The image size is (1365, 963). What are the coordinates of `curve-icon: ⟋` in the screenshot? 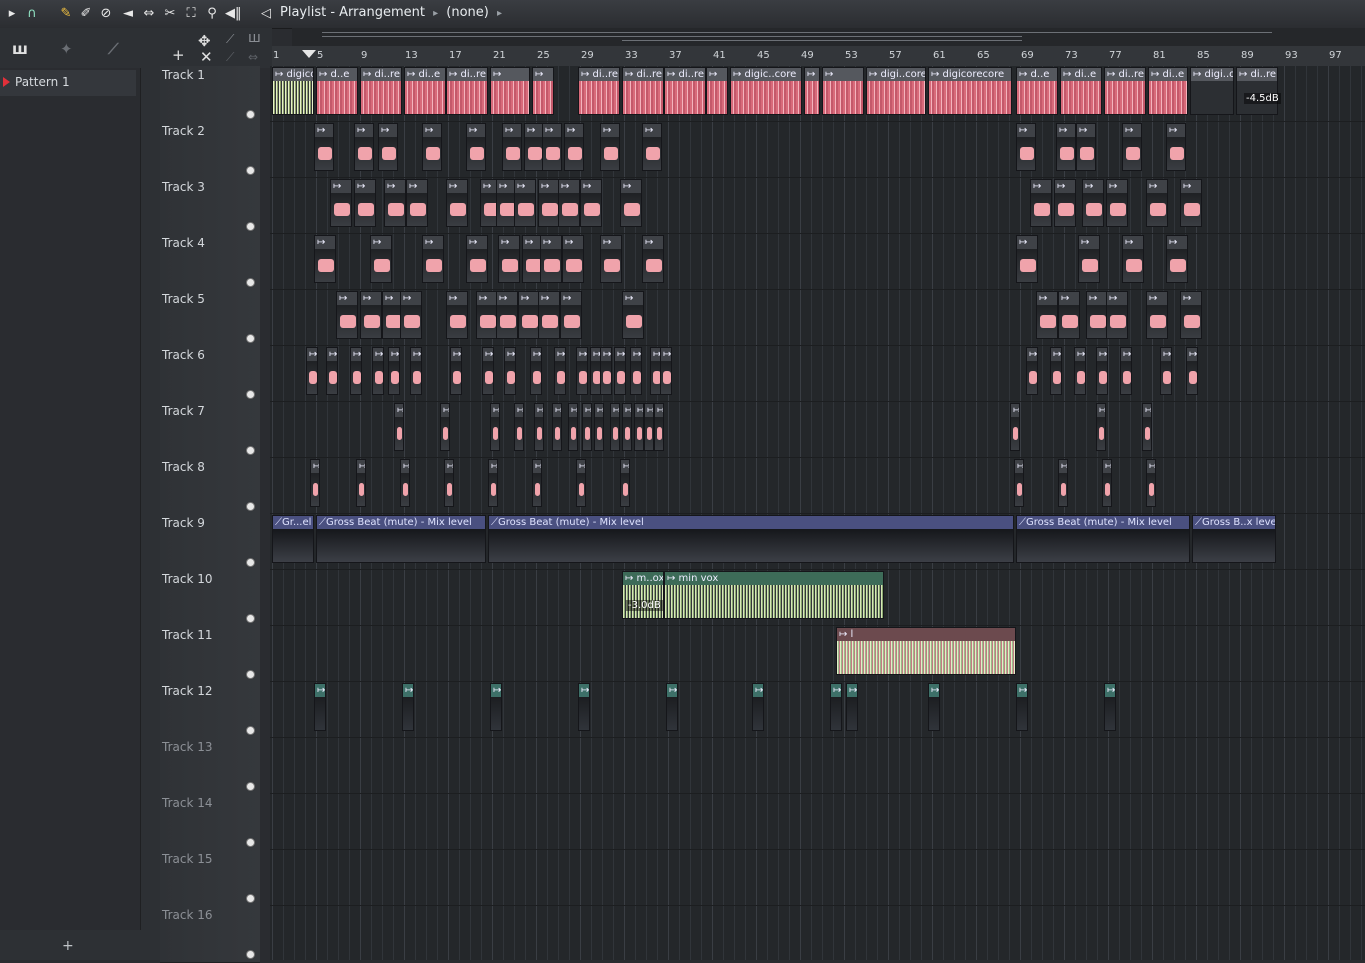 It's located at (230, 57).